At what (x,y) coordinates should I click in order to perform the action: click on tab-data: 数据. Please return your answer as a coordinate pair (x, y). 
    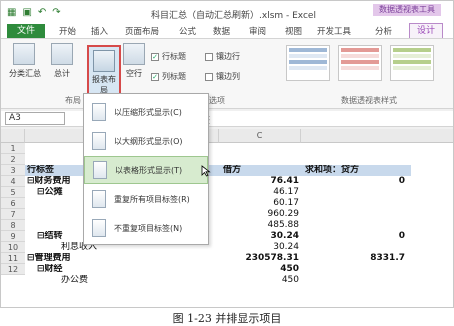
    Looking at the image, I should click on (221, 31).